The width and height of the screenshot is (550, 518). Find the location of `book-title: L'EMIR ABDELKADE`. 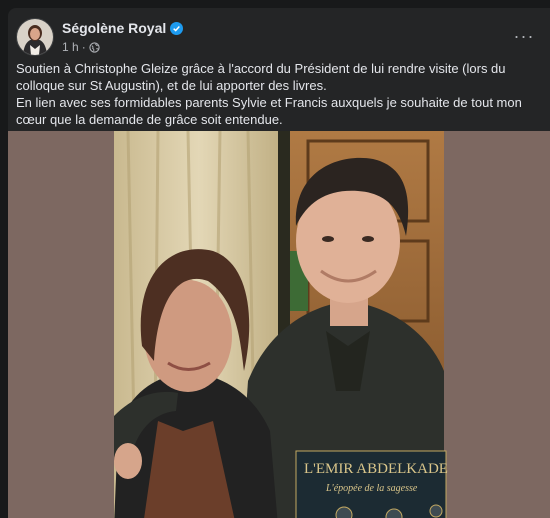

book-title: L'EMIR ABDELKADE is located at coordinates (376, 469).